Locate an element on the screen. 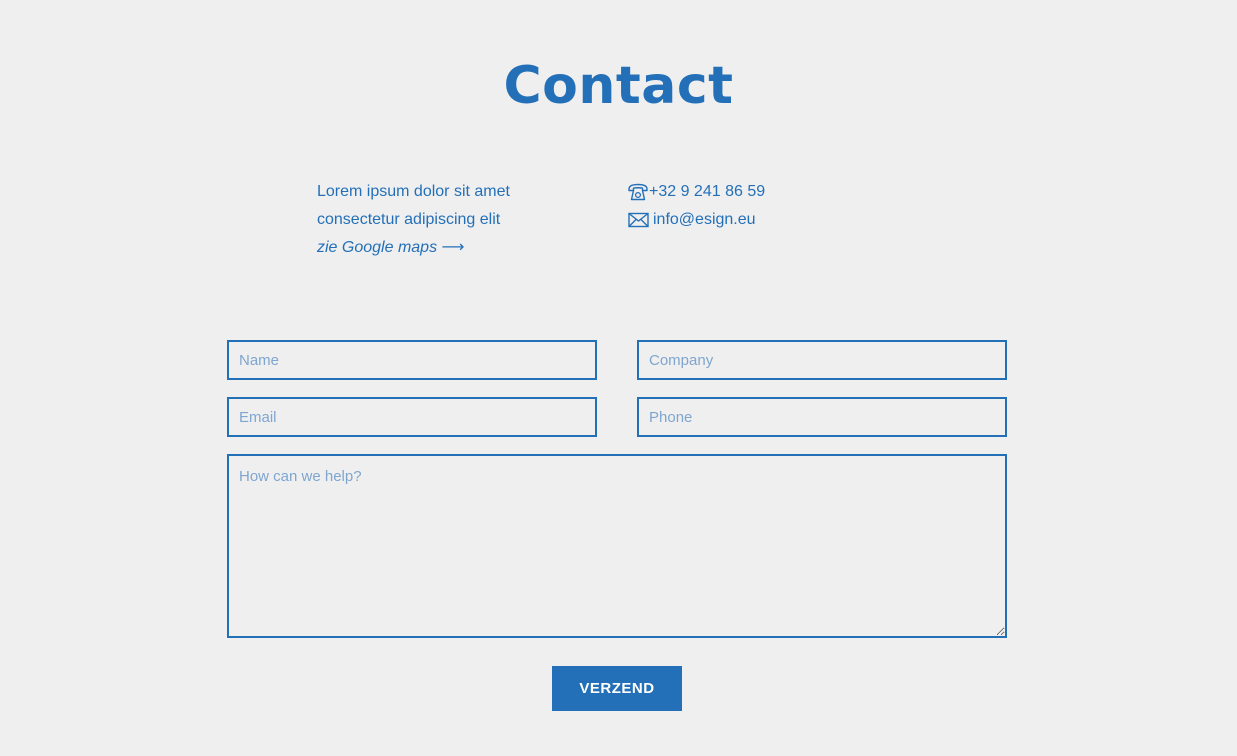 This screenshot has height=756, width=1237. address-line-2: consectetur adipiscing elit is located at coordinates (409, 219).